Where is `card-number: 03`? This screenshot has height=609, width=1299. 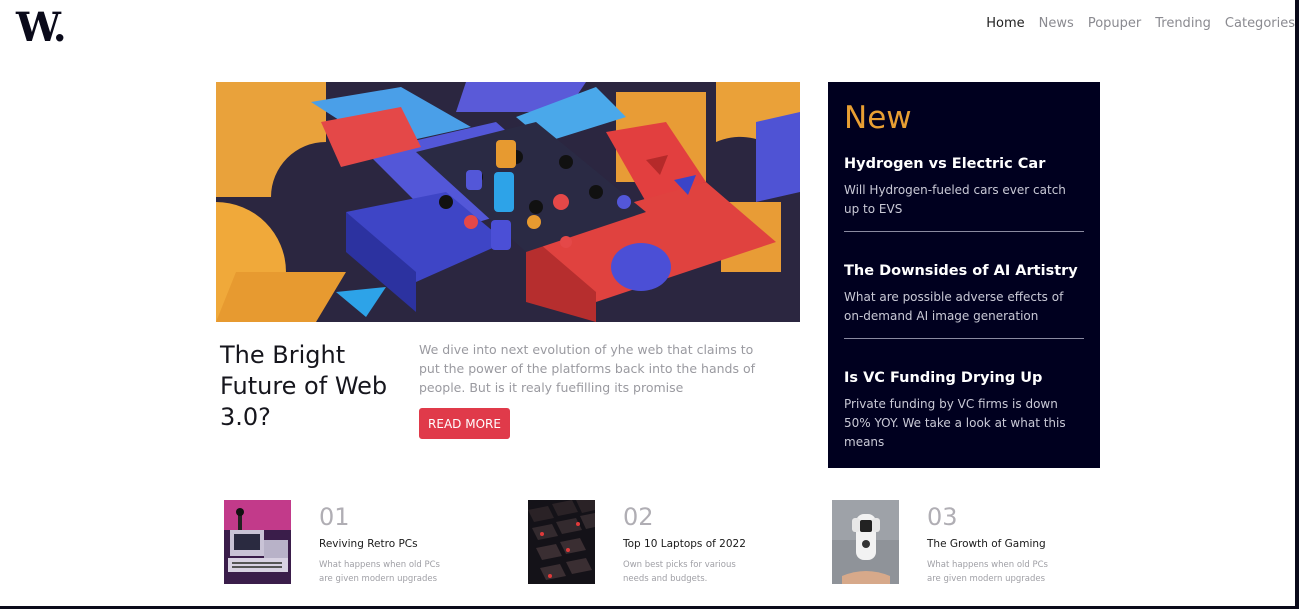
card-number: 03 is located at coordinates (942, 517).